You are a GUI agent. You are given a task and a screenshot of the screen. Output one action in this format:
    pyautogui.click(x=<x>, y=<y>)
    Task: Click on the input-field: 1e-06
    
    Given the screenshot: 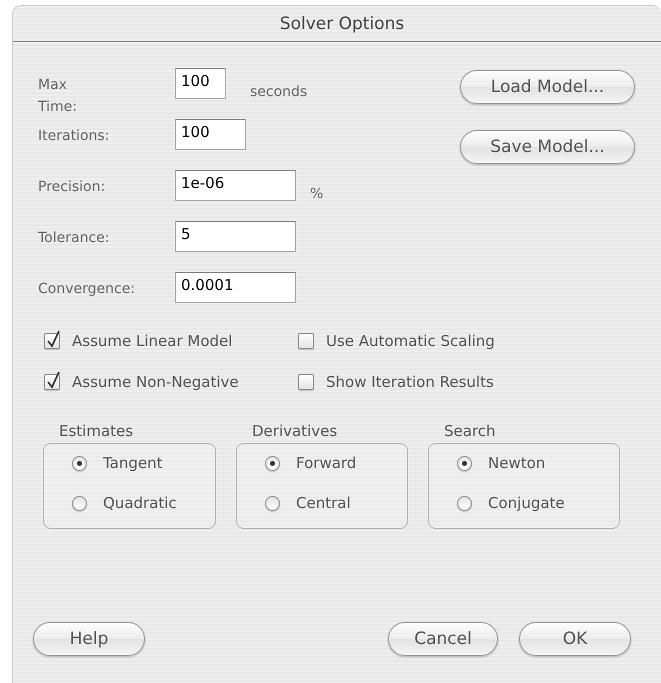 What is the action you would take?
    pyautogui.click(x=235, y=185)
    